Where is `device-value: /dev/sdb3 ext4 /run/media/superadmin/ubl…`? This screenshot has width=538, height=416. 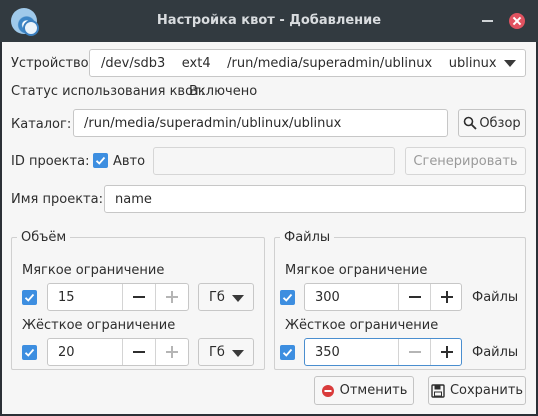 device-value: /dev/sdb3 ext4 /run/media/superadmin/ubl… is located at coordinates (299, 63).